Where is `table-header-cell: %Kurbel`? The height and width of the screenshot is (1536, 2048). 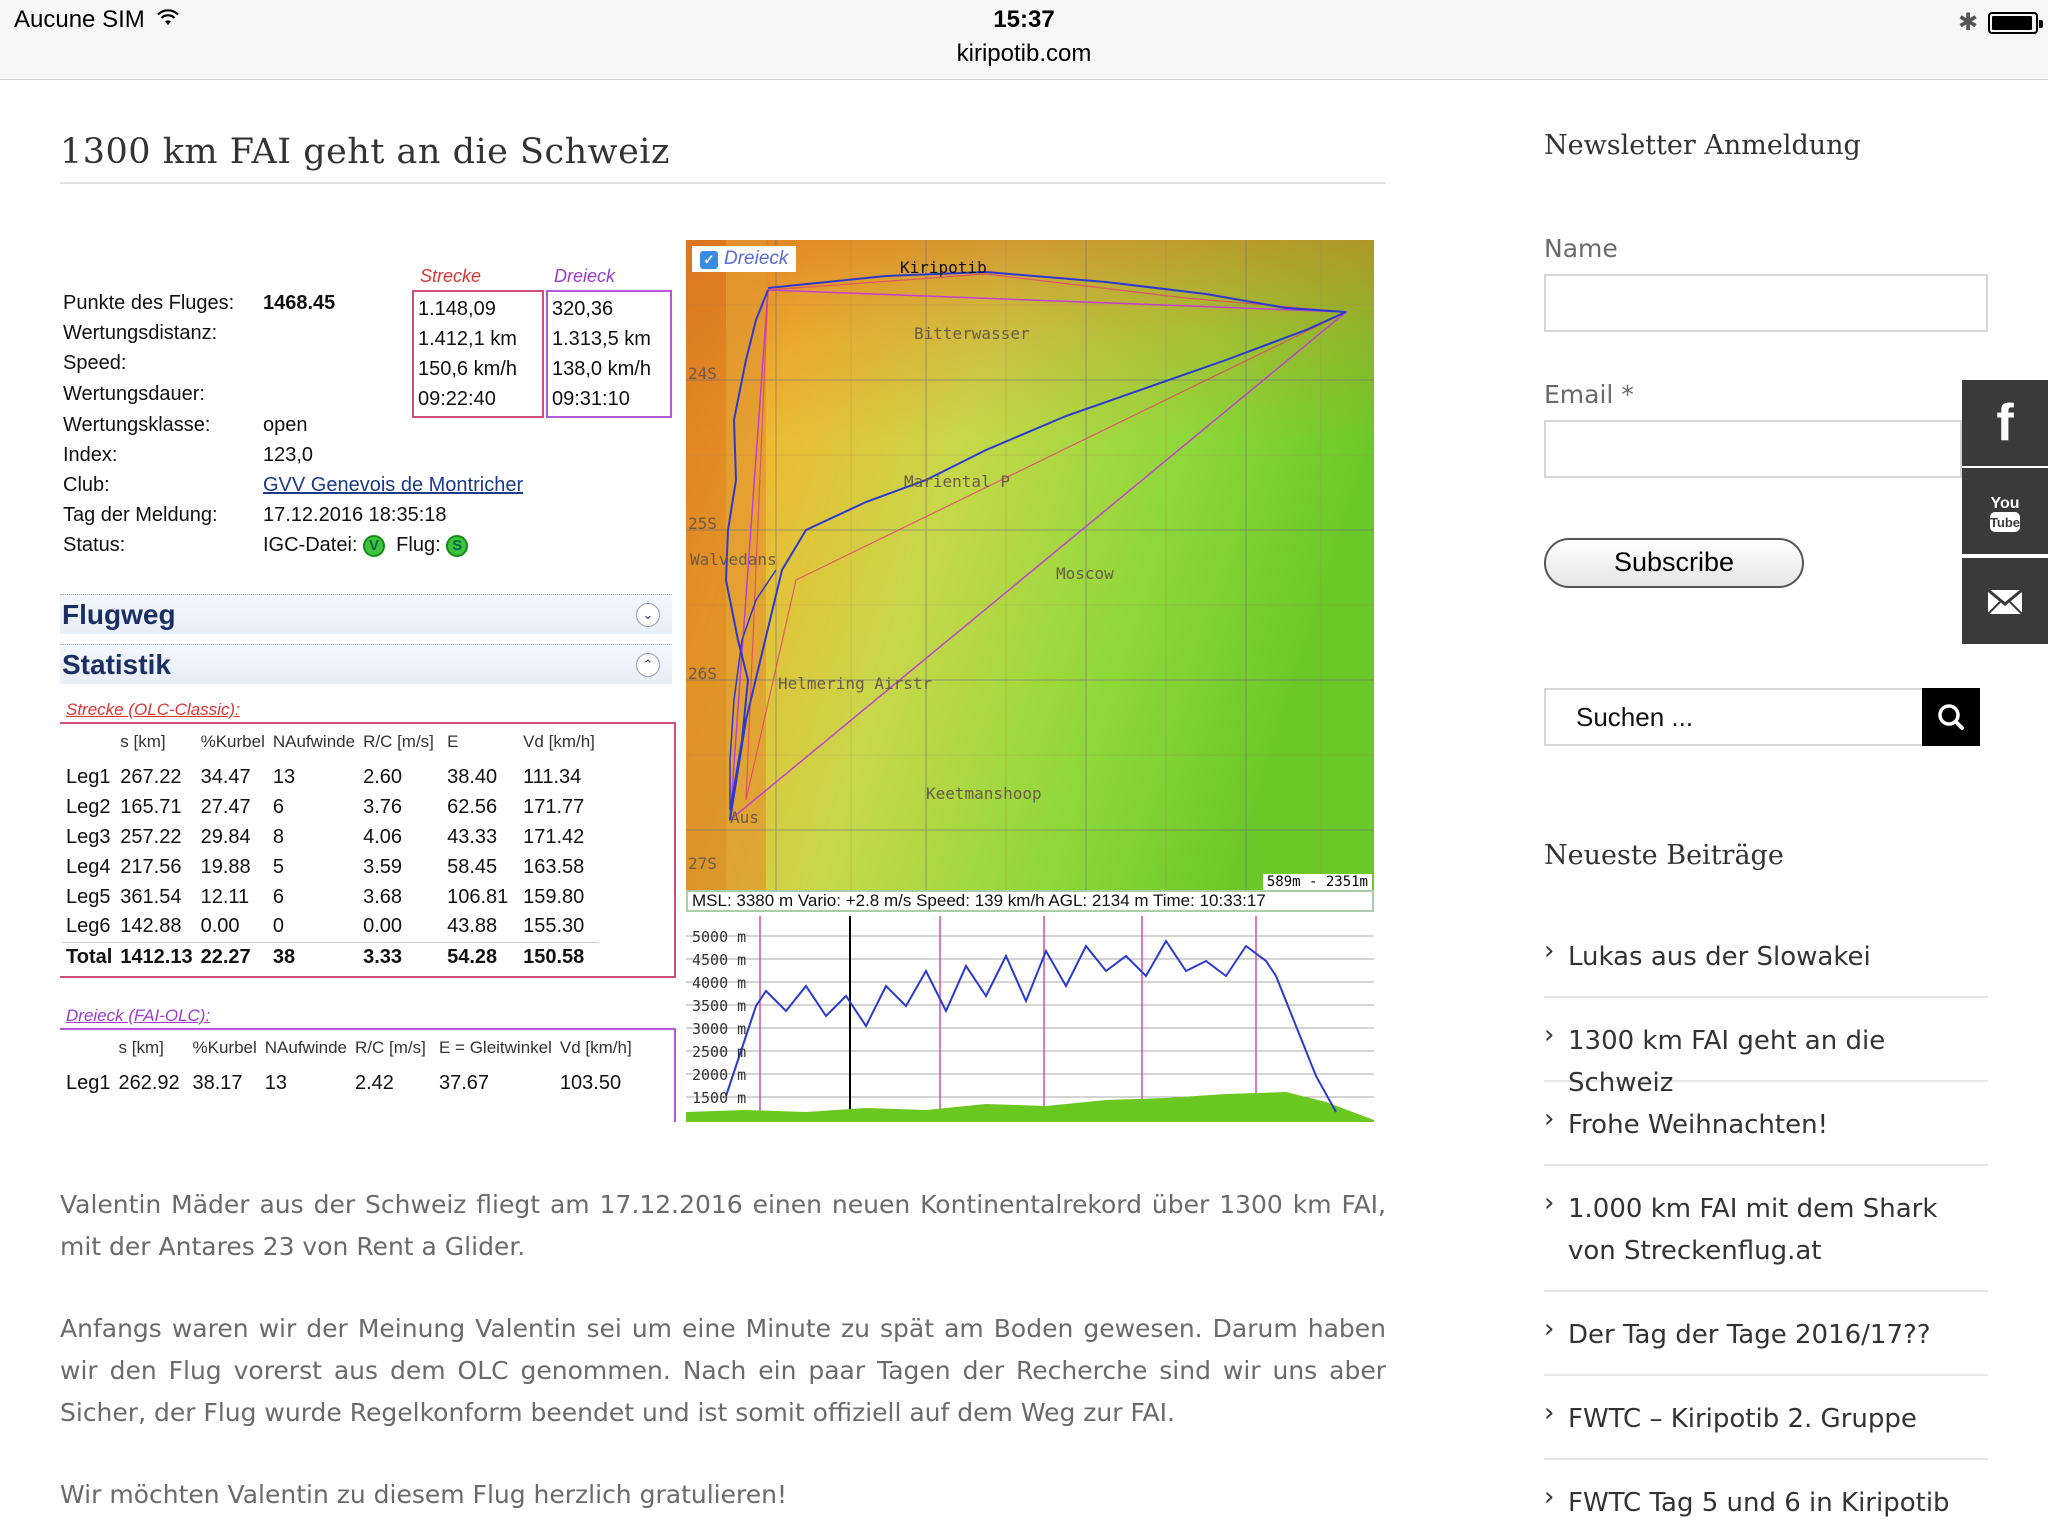
table-header-cell: %Kurbel is located at coordinates (232, 741).